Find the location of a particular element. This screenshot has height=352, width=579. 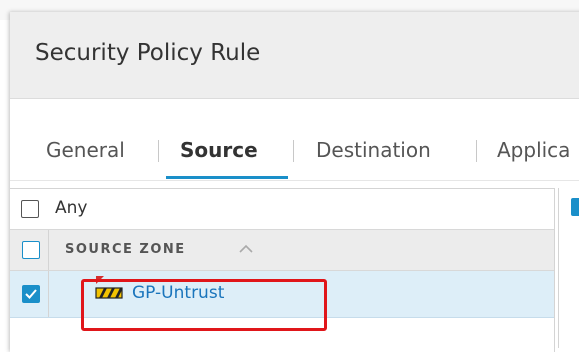

select-all-checkbox is located at coordinates (31, 250).